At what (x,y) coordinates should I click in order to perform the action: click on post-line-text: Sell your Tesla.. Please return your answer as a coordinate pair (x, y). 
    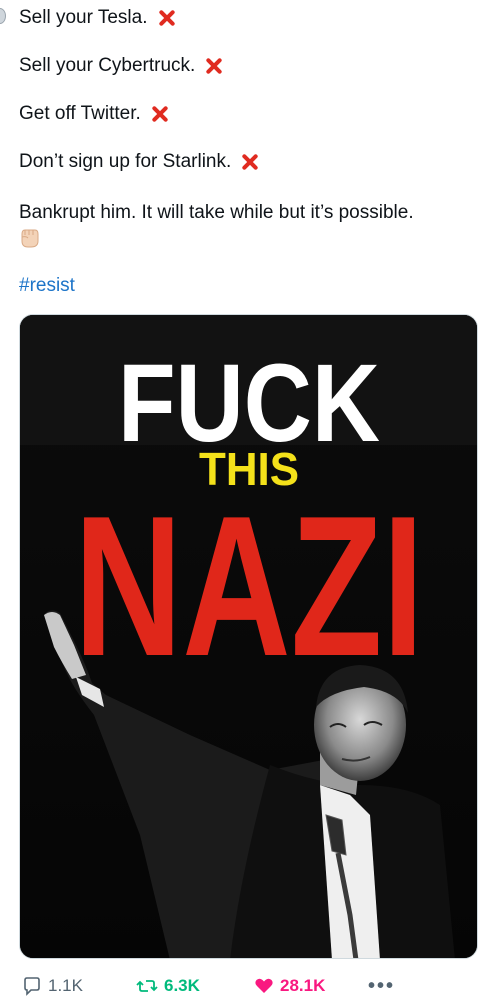
    Looking at the image, I should click on (83, 17).